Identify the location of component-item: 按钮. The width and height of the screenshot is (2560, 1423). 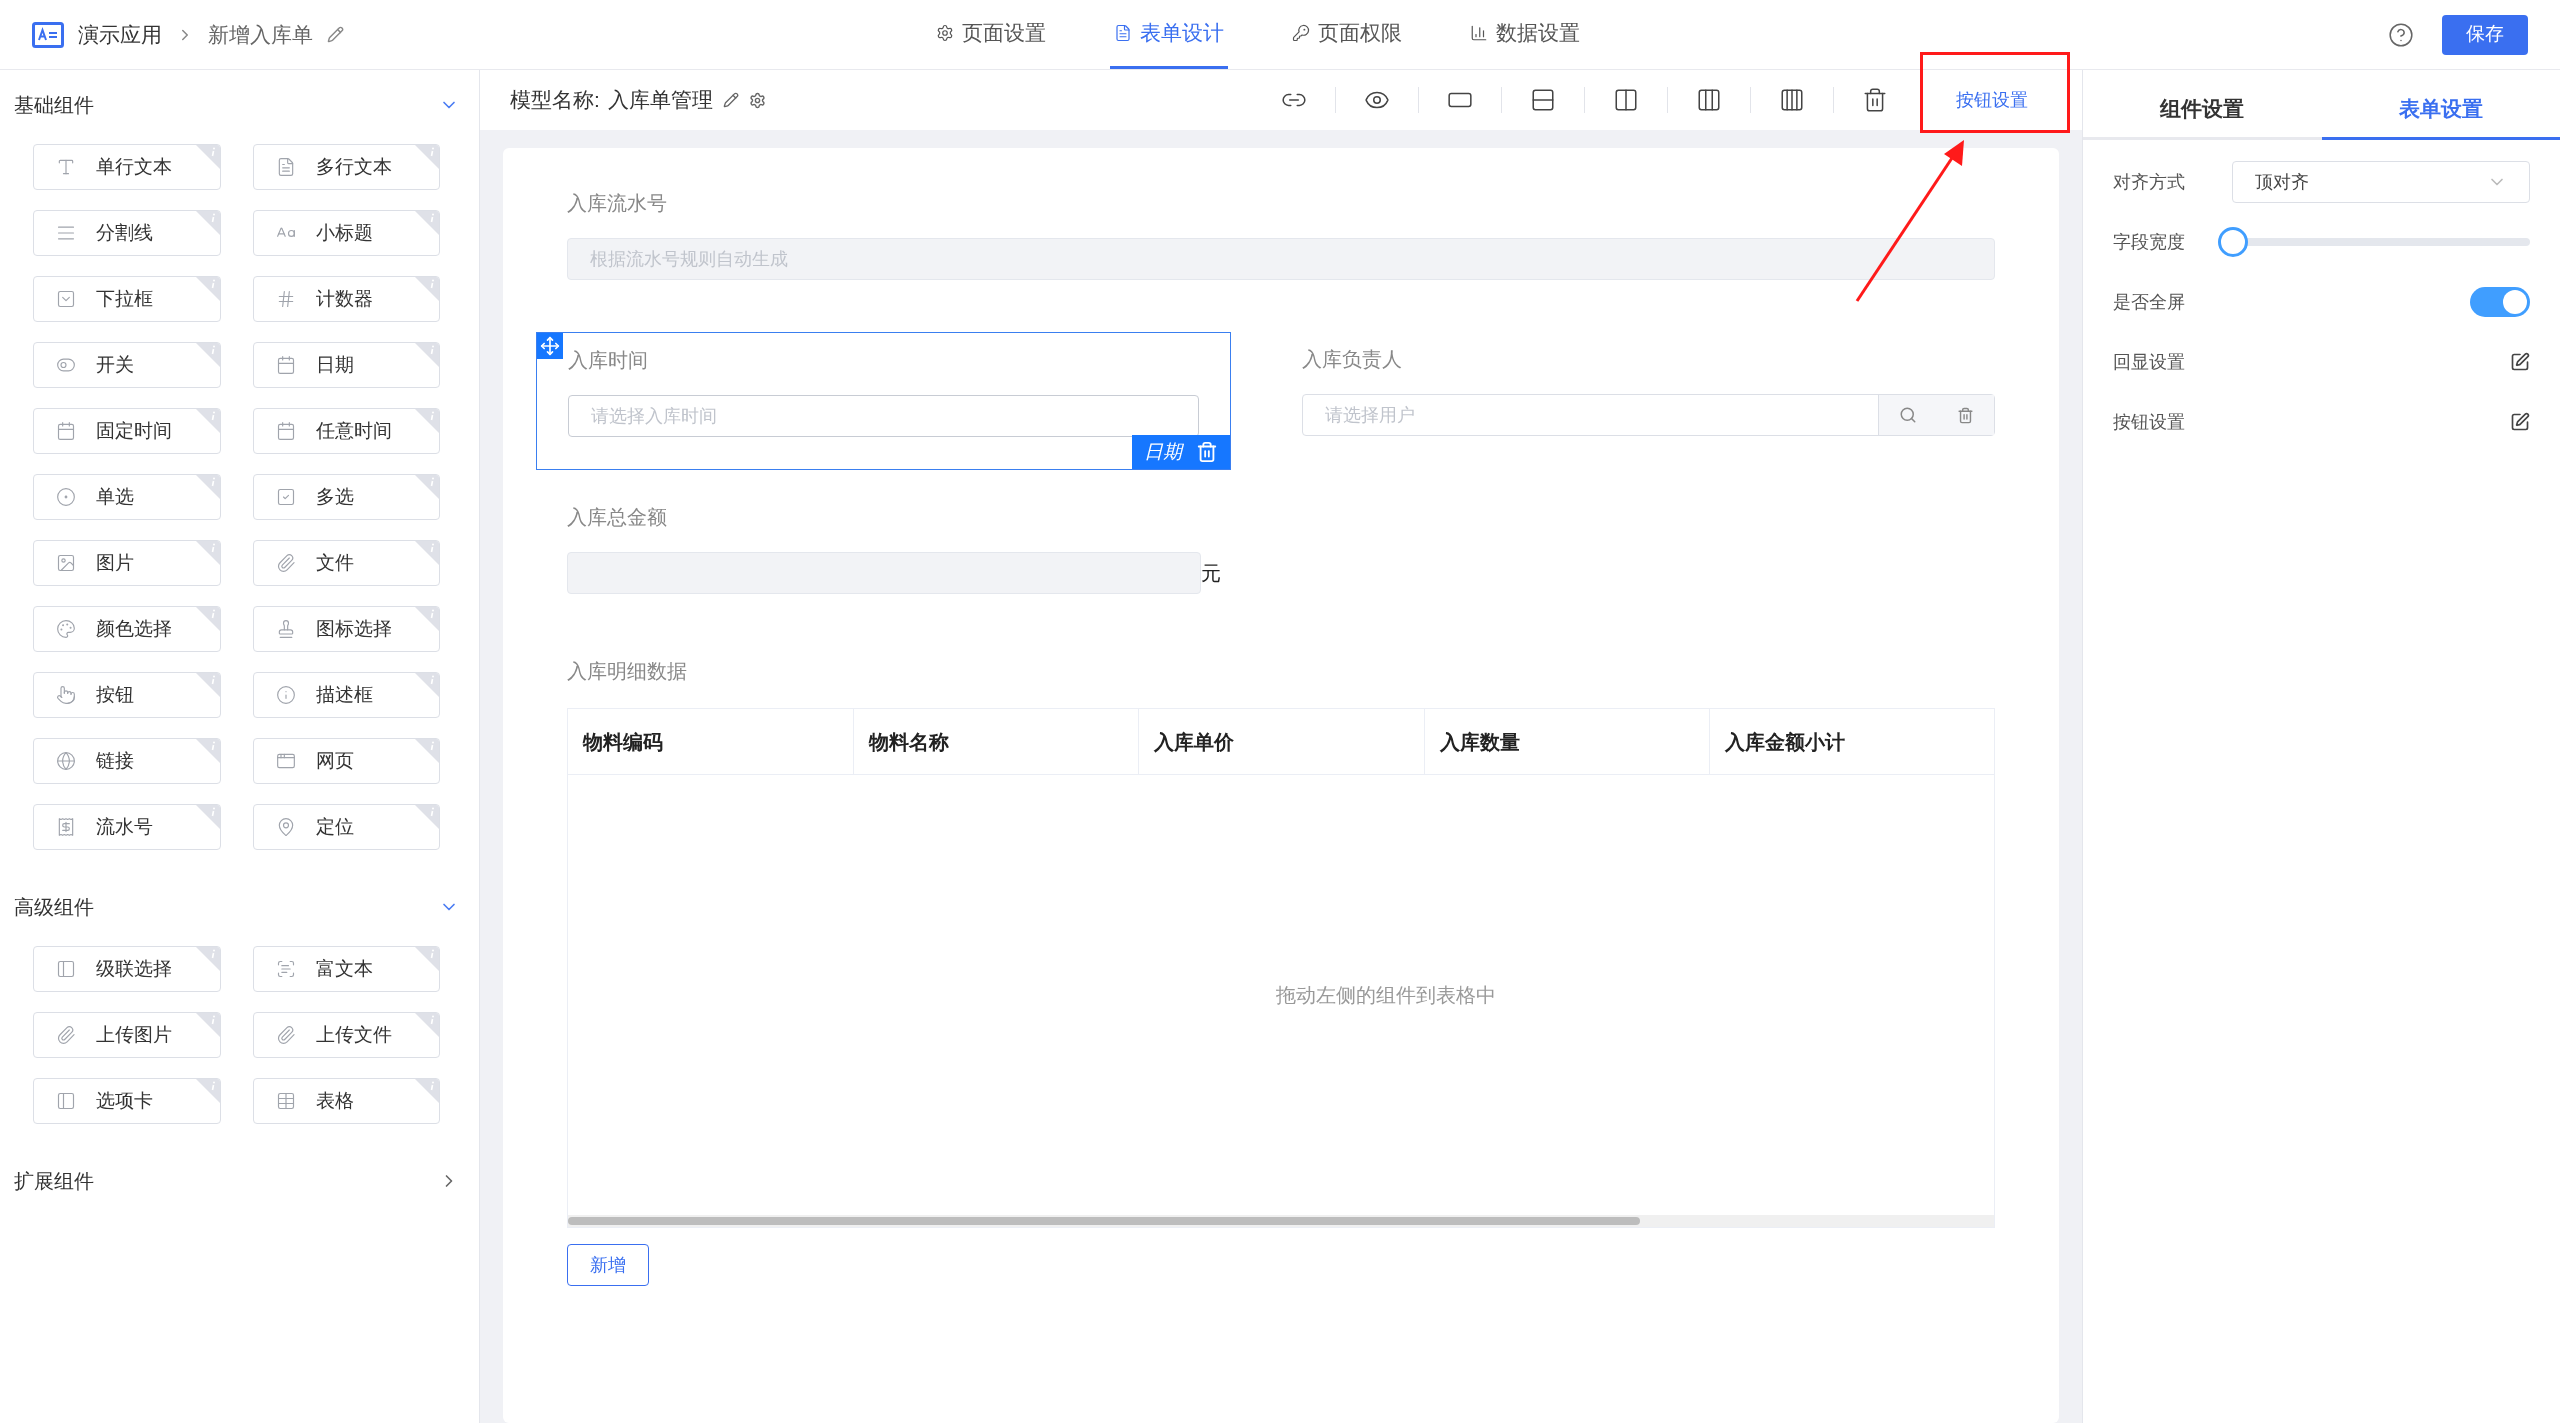
(127, 695).